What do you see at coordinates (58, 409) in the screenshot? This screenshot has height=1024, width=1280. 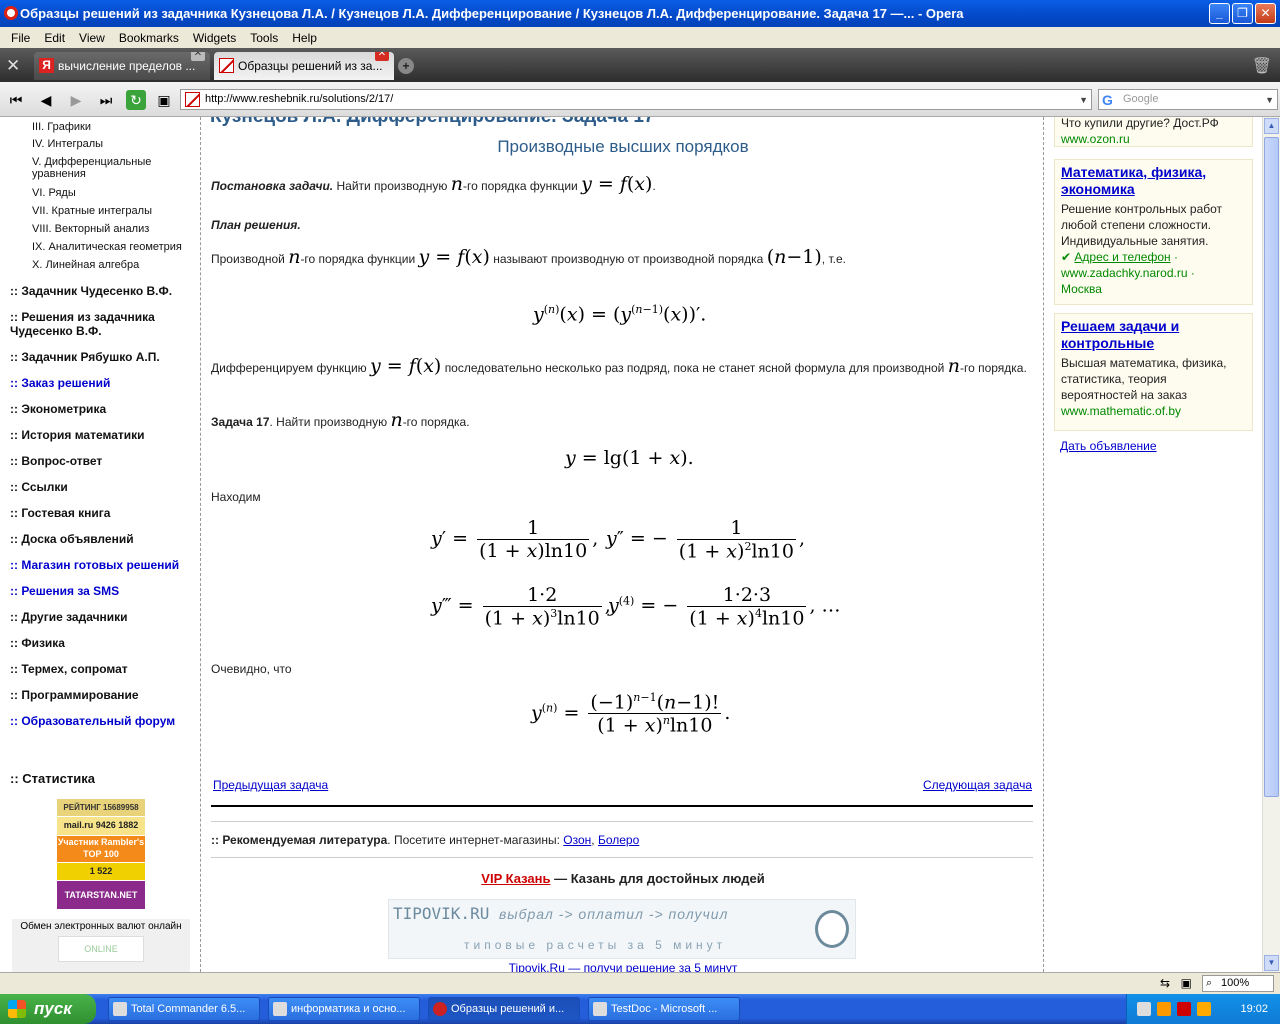 I see `nav-section: :: Эконометрика` at bounding box center [58, 409].